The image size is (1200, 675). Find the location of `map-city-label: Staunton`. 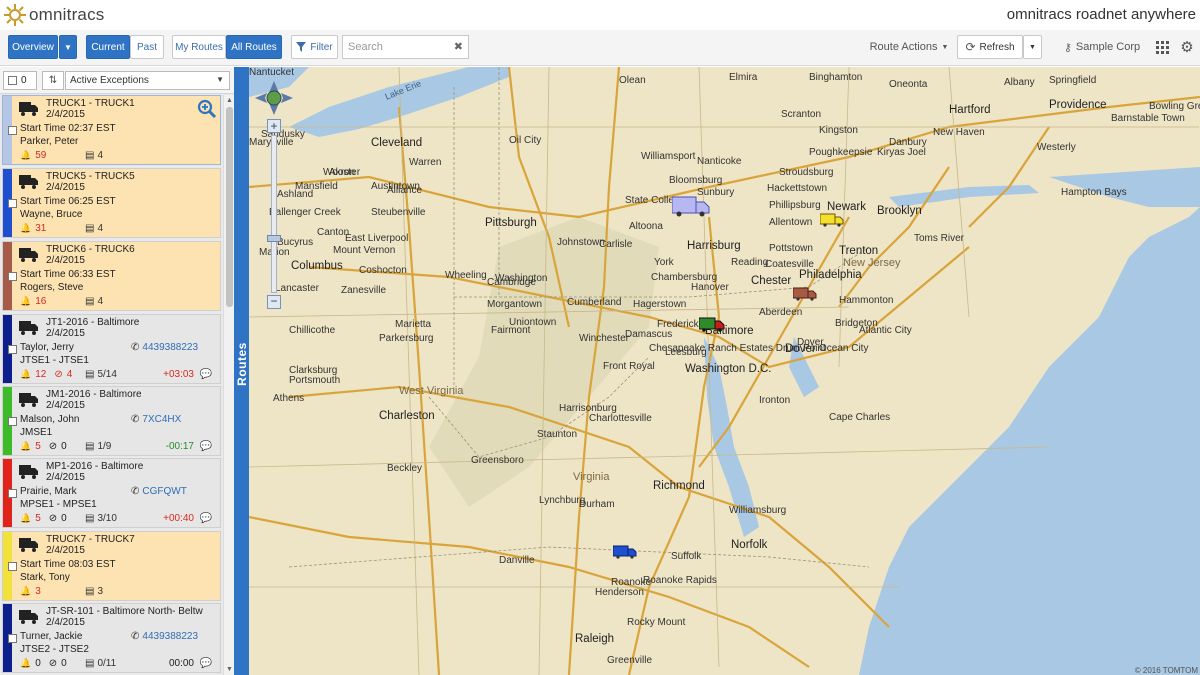

map-city-label: Staunton is located at coordinates (557, 434).